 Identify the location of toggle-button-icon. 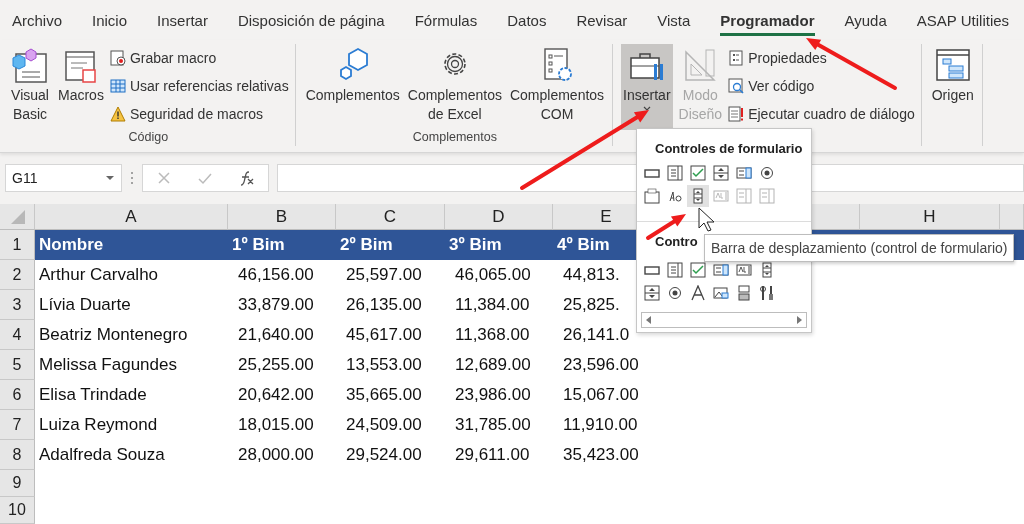
(744, 293).